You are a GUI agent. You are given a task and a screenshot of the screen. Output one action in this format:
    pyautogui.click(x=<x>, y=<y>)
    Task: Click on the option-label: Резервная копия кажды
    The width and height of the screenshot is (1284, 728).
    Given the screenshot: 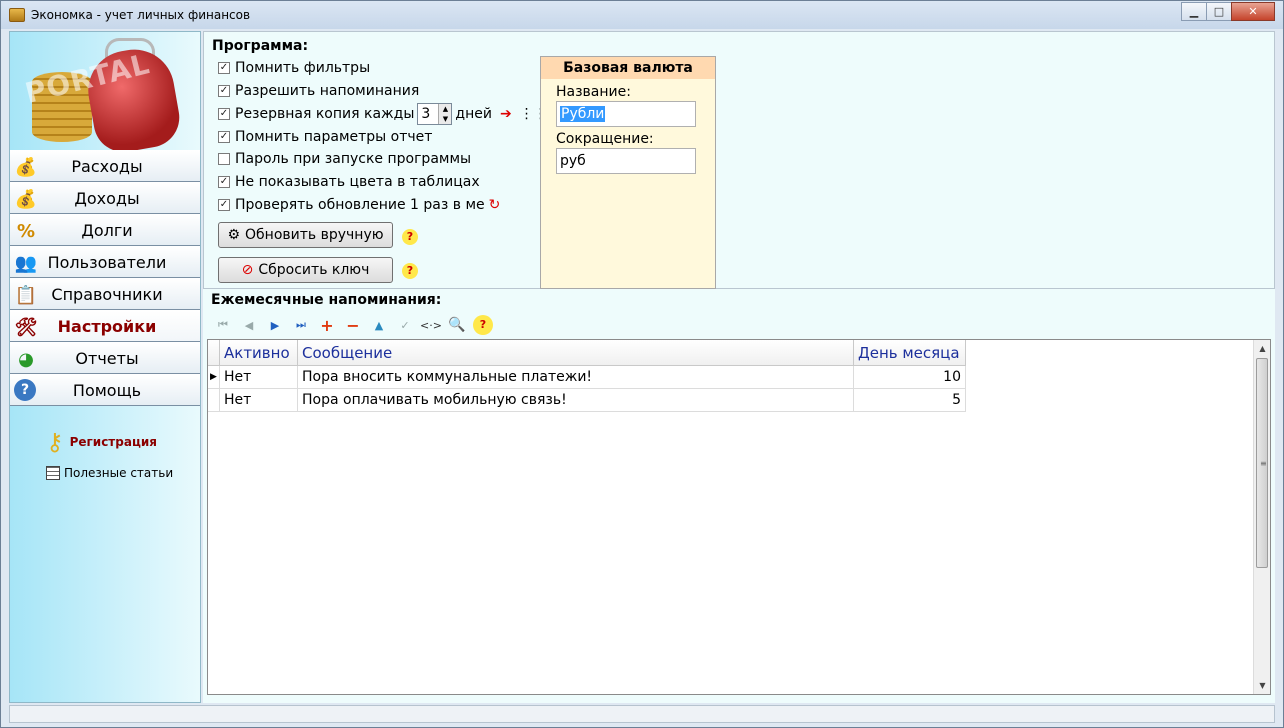 What is the action you would take?
    pyautogui.click(x=325, y=114)
    